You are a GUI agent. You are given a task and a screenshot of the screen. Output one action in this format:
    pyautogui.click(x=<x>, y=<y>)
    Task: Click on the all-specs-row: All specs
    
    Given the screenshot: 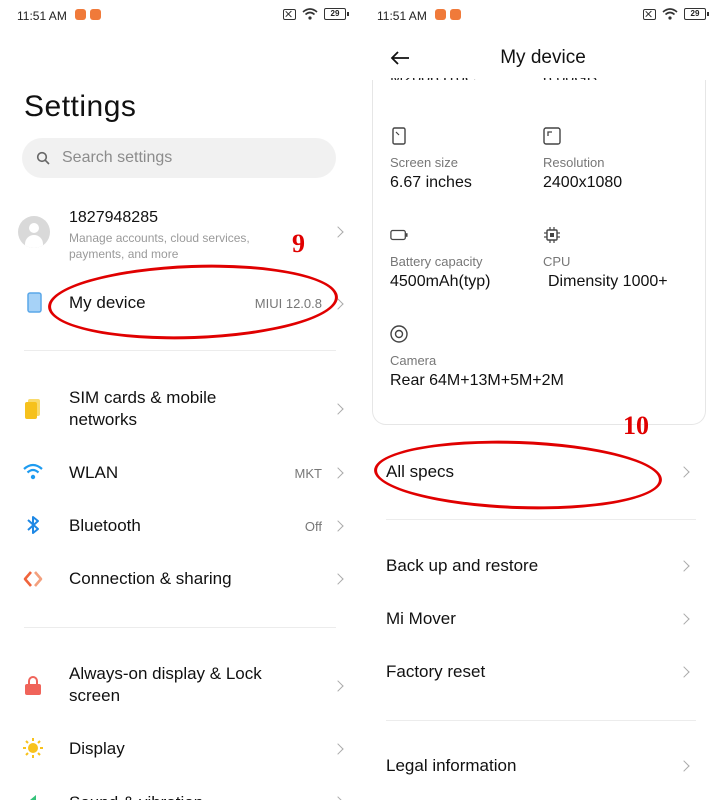 What is the action you would take?
    pyautogui.click(x=538, y=474)
    